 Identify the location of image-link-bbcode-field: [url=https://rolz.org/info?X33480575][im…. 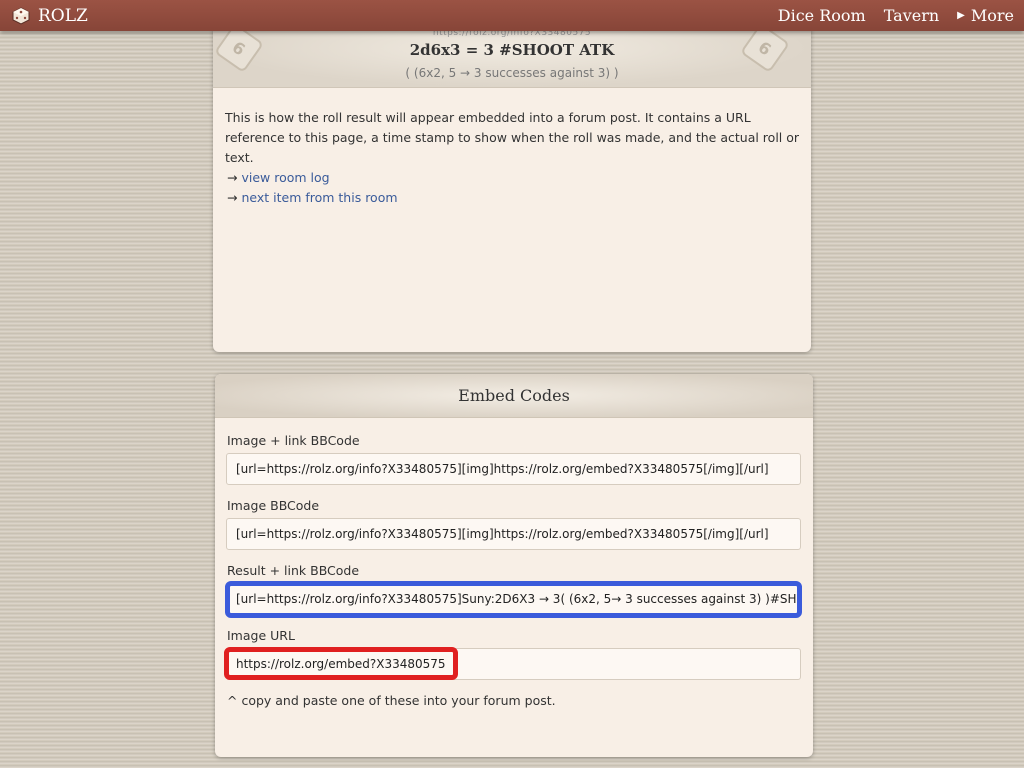
(513, 469).